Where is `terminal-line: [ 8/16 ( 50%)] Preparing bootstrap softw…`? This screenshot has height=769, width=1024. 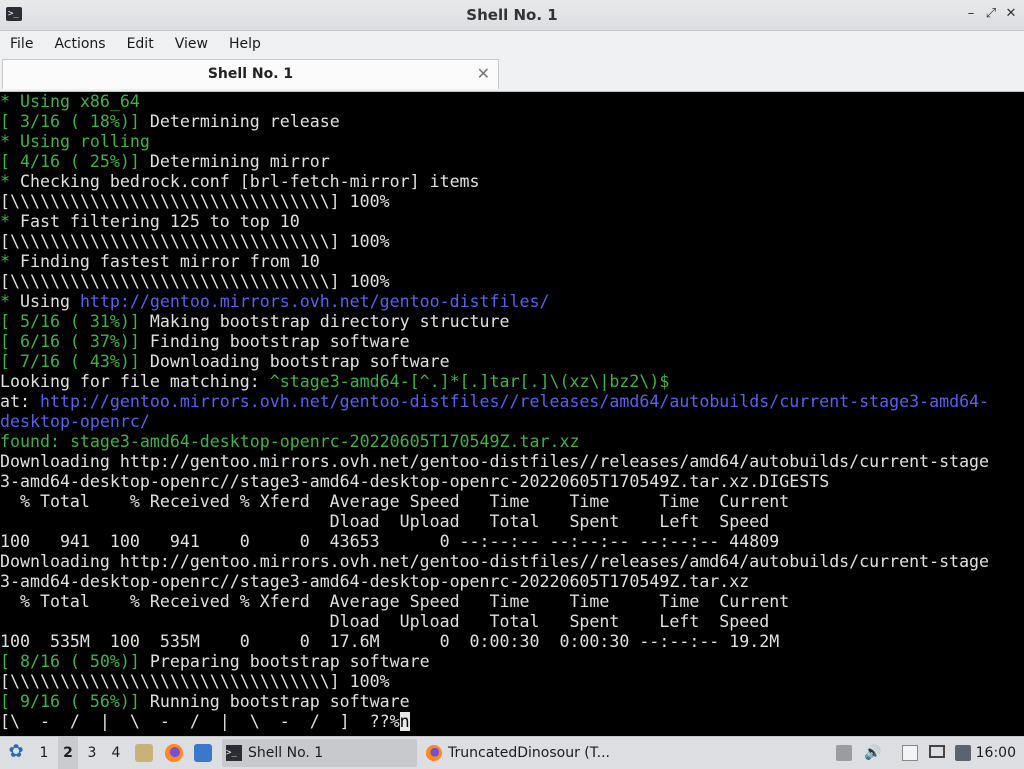
terminal-line: [ 8/16 ( 50%)] Preparing bootstrap softw… is located at coordinates (512, 662).